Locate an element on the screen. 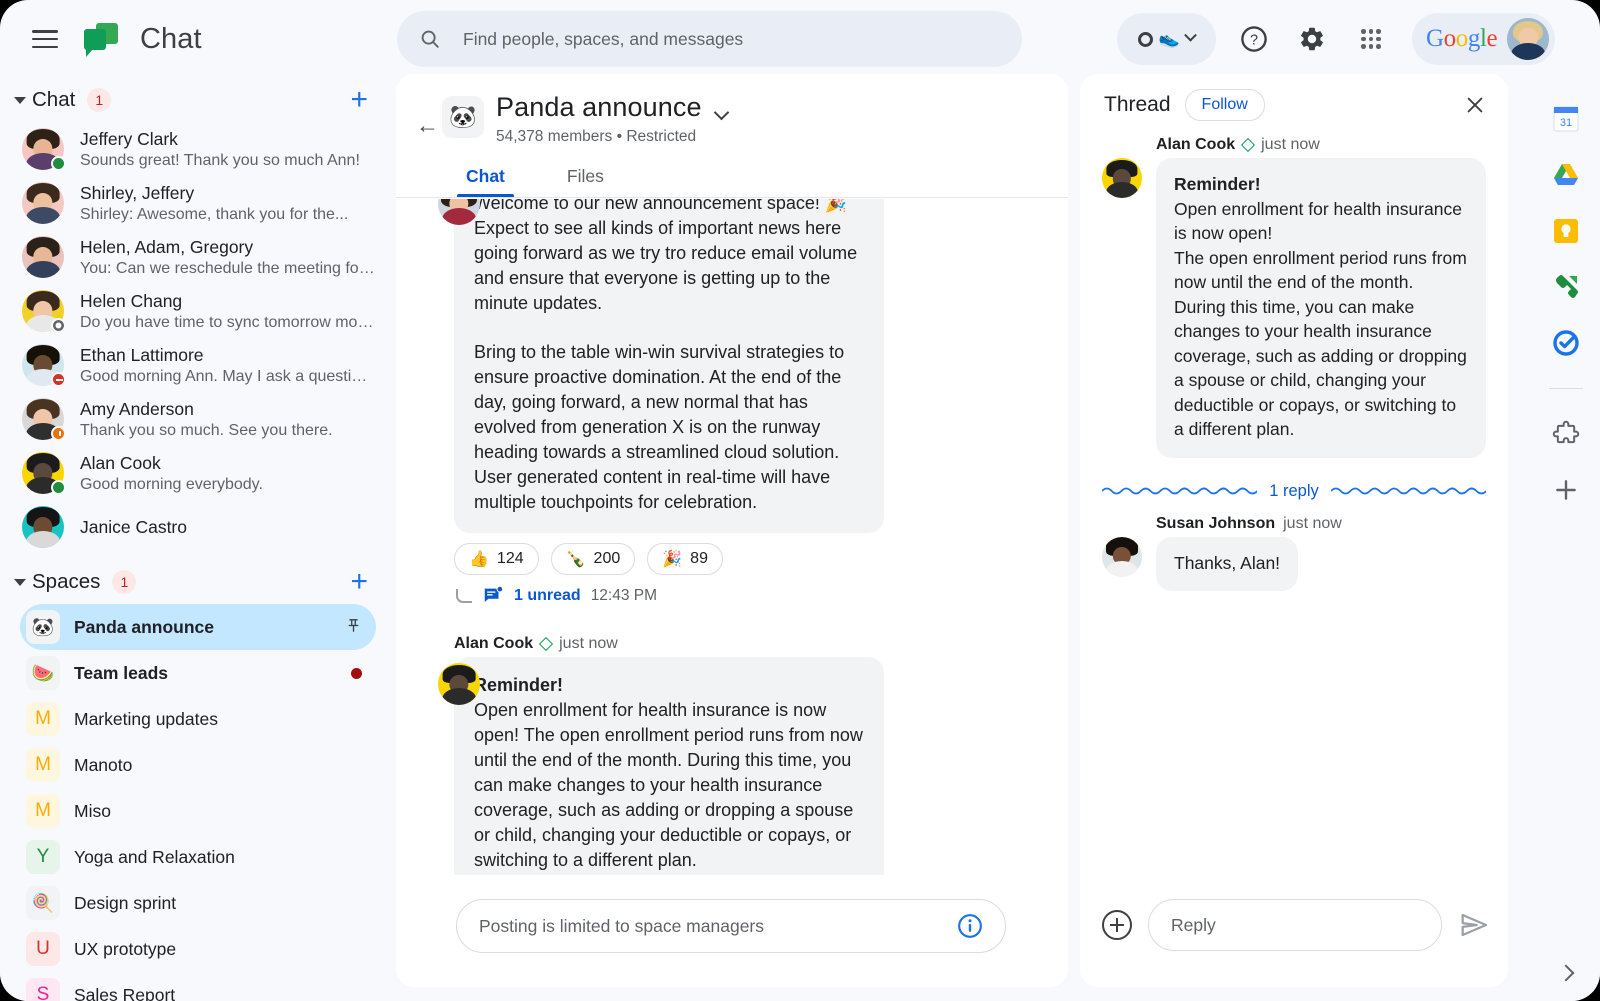 This screenshot has height=1001, width=1600. composer-placeholder: Posting is limited to space managers is located at coordinates (621, 925).